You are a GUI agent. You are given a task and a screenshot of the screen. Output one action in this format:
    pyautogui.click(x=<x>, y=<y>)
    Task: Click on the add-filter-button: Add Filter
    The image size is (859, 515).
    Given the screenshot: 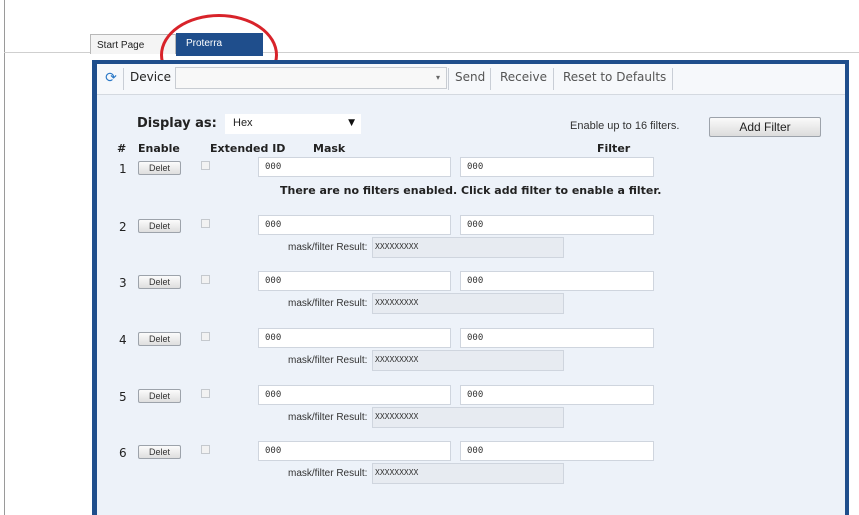 What is the action you would take?
    pyautogui.click(x=765, y=127)
    